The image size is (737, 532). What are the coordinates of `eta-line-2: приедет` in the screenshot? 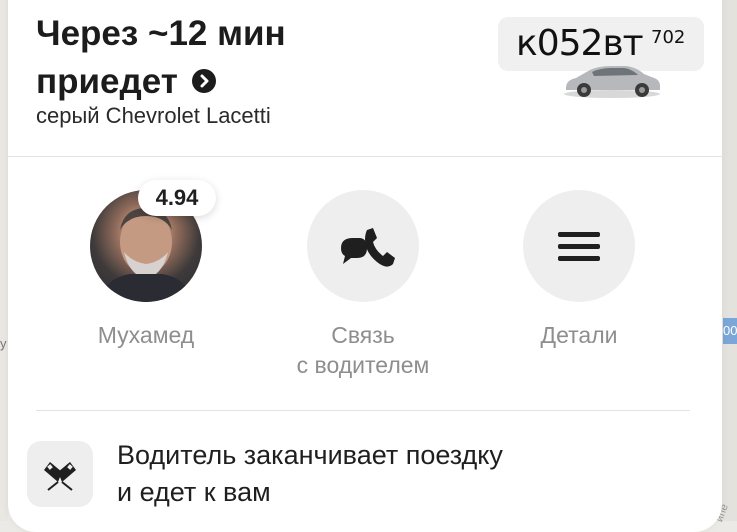 It's located at (246, 82).